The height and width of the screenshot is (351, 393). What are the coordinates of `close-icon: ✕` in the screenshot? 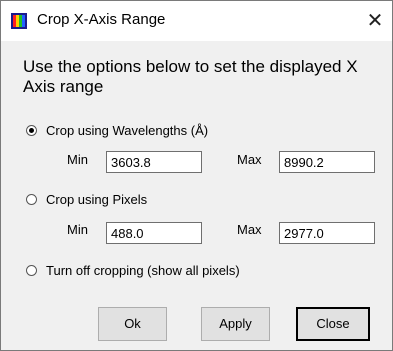 It's located at (375, 21).